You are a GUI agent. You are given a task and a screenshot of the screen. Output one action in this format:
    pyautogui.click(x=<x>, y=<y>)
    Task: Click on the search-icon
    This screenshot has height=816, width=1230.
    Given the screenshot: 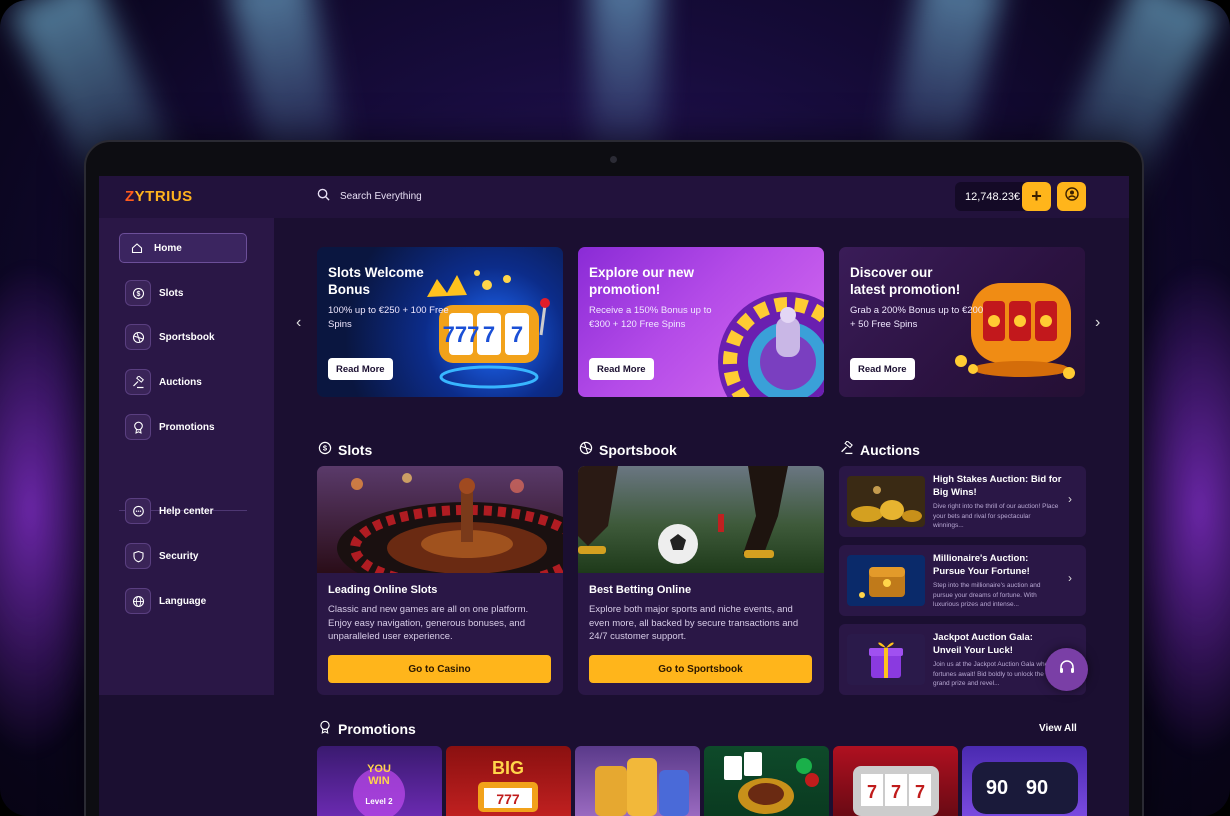 What is the action you would take?
    pyautogui.click(x=323, y=196)
    